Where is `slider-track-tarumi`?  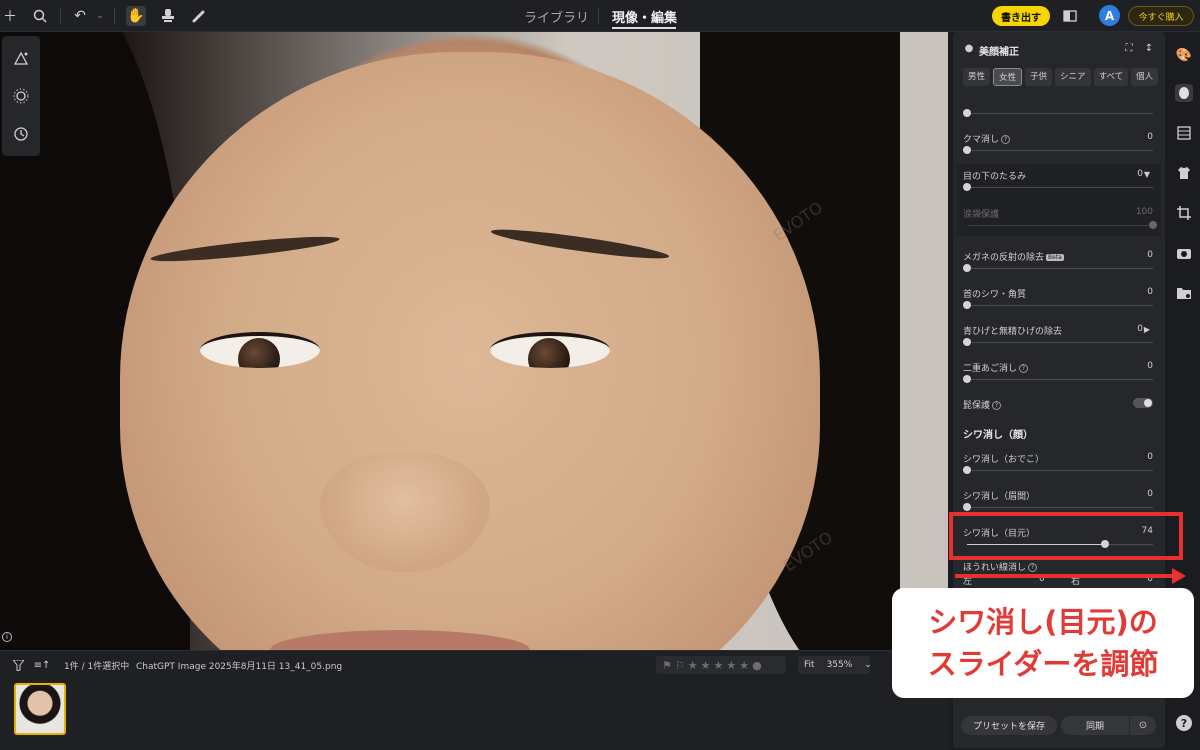 slider-track-tarumi is located at coordinates (1058, 187).